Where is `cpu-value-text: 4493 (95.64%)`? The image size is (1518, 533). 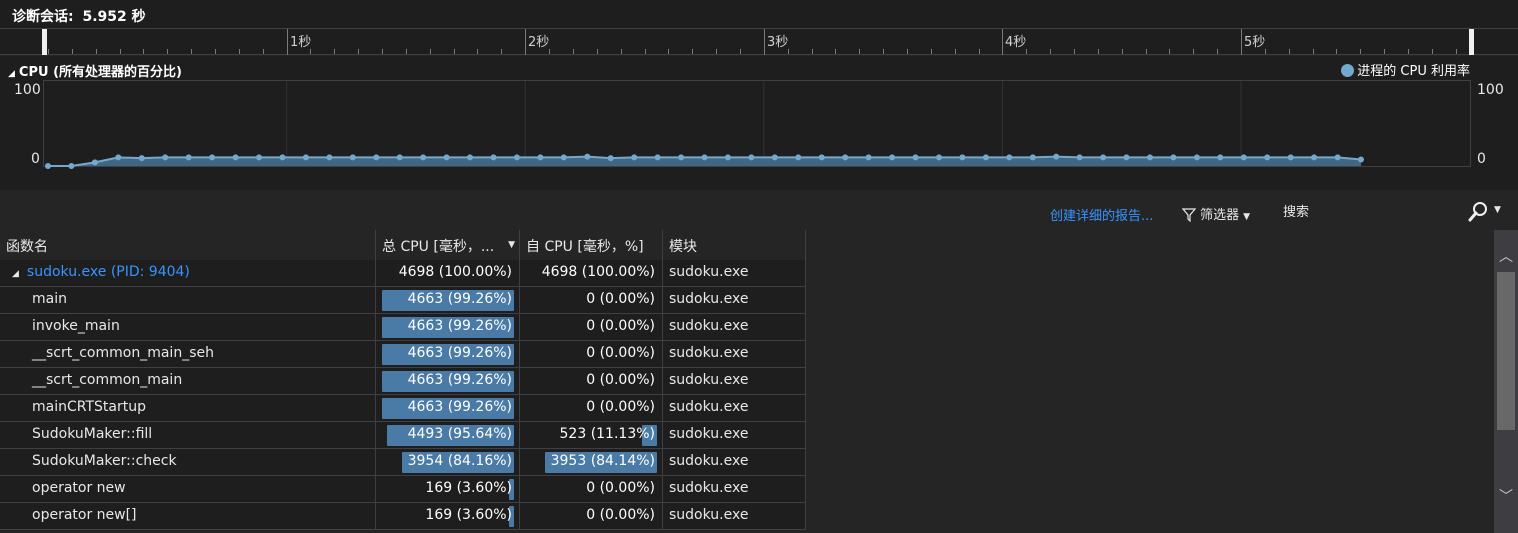
cpu-value-text: 4493 (95.64%) is located at coordinates (459, 434).